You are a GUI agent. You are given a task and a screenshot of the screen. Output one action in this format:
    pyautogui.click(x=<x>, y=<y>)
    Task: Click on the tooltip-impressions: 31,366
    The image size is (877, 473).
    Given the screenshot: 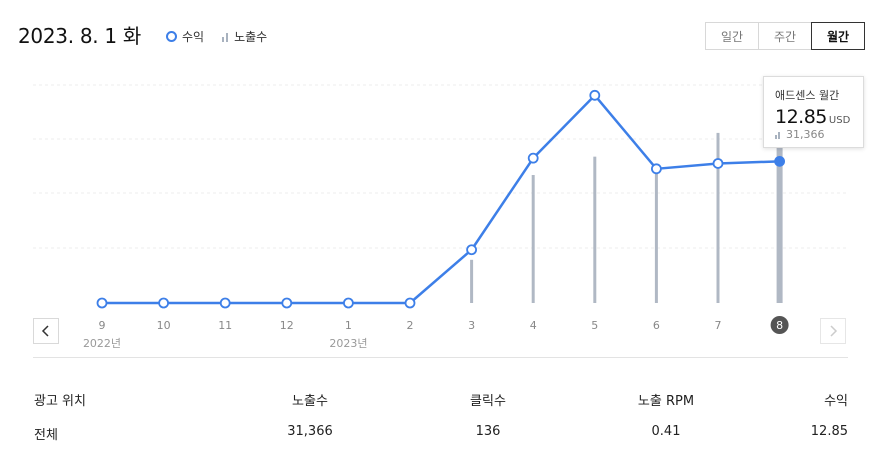 What is the action you would take?
    pyautogui.click(x=805, y=134)
    